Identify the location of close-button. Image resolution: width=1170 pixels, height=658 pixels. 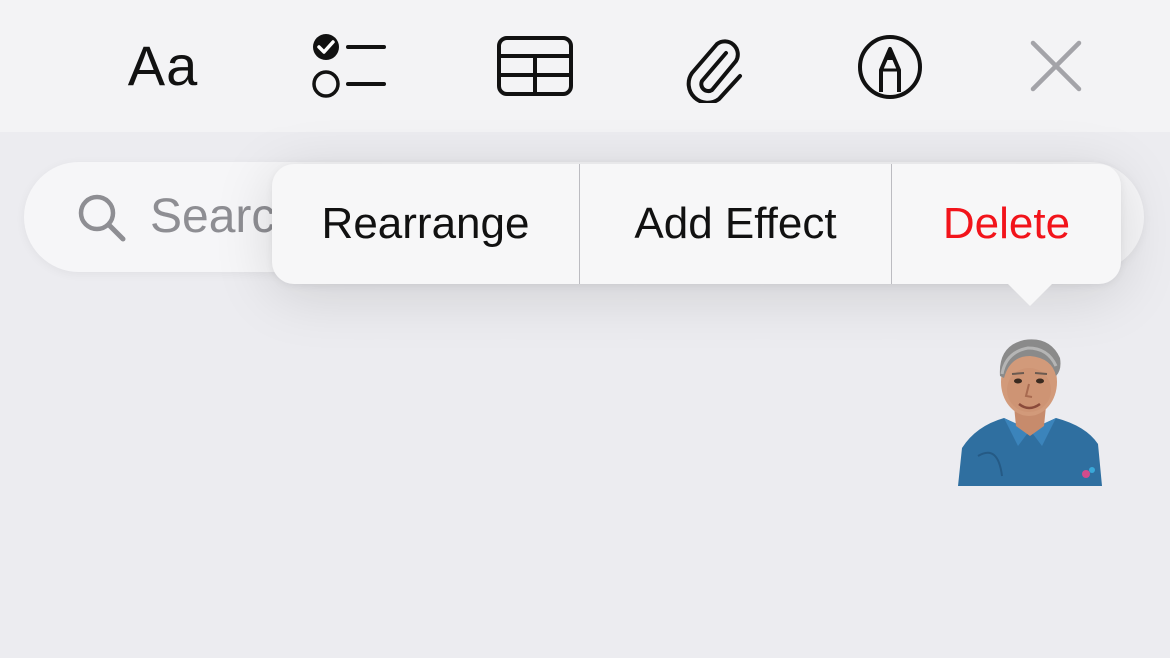
(1056, 66).